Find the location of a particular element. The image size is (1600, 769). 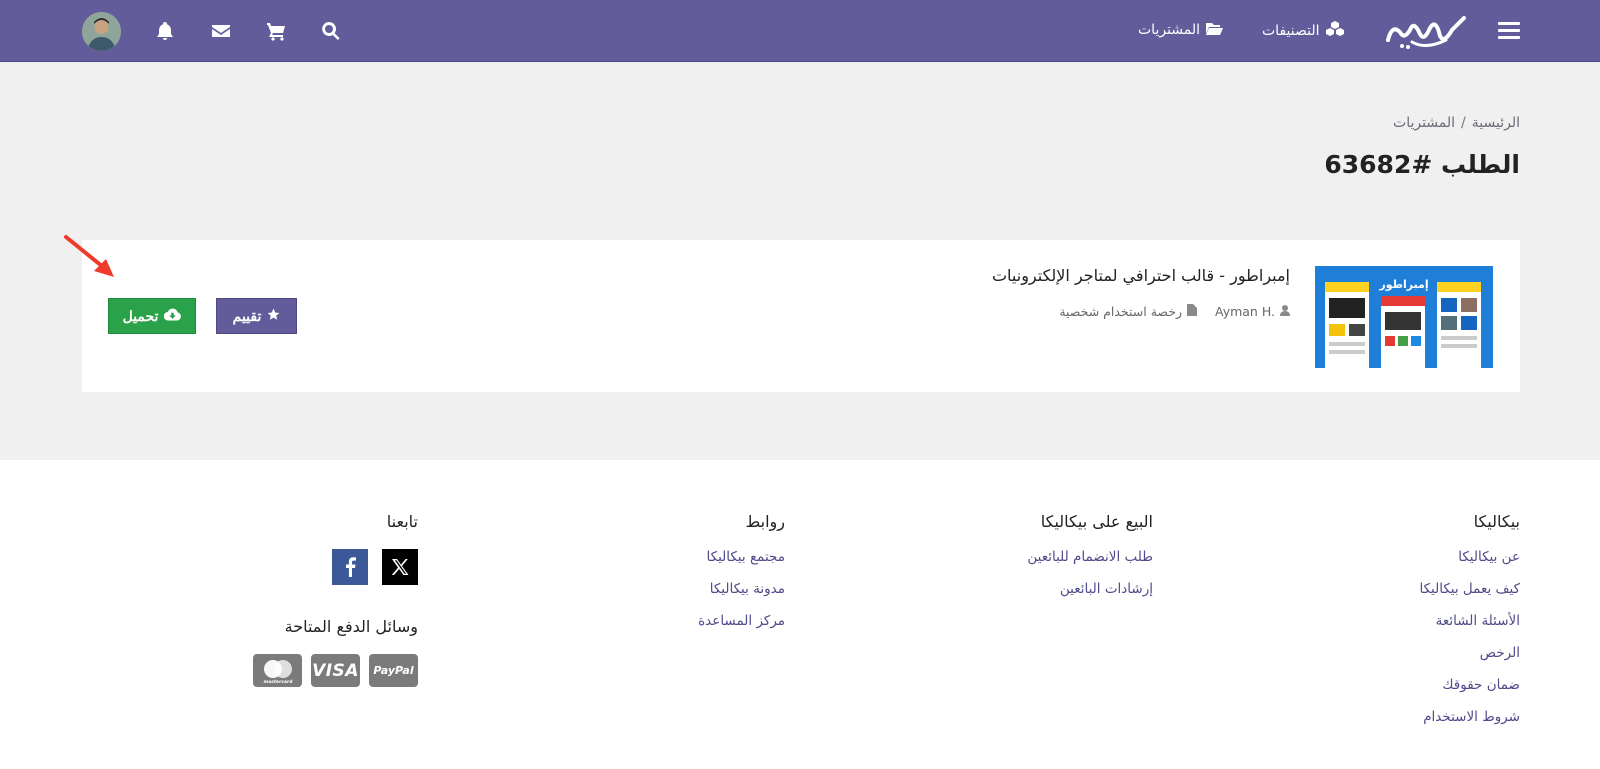

footer-col-sell-title: البيع على بيكاليكا is located at coordinates (1096, 521).